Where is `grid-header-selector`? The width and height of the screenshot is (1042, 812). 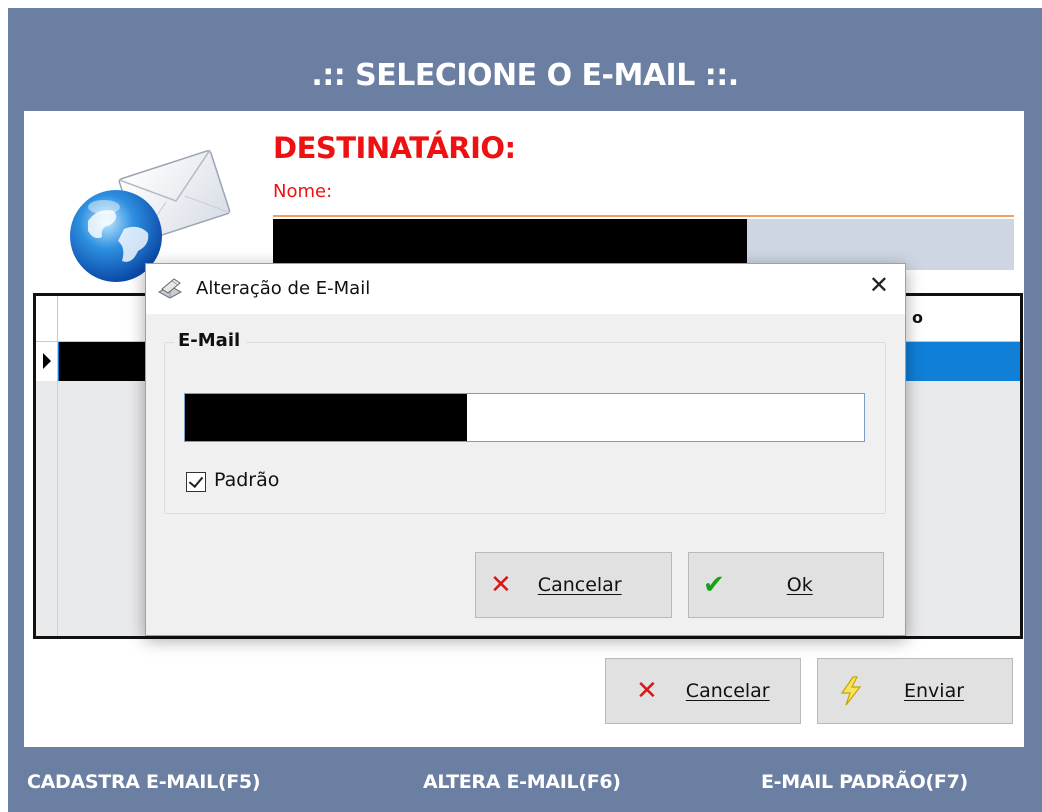
grid-header-selector is located at coordinates (47, 319).